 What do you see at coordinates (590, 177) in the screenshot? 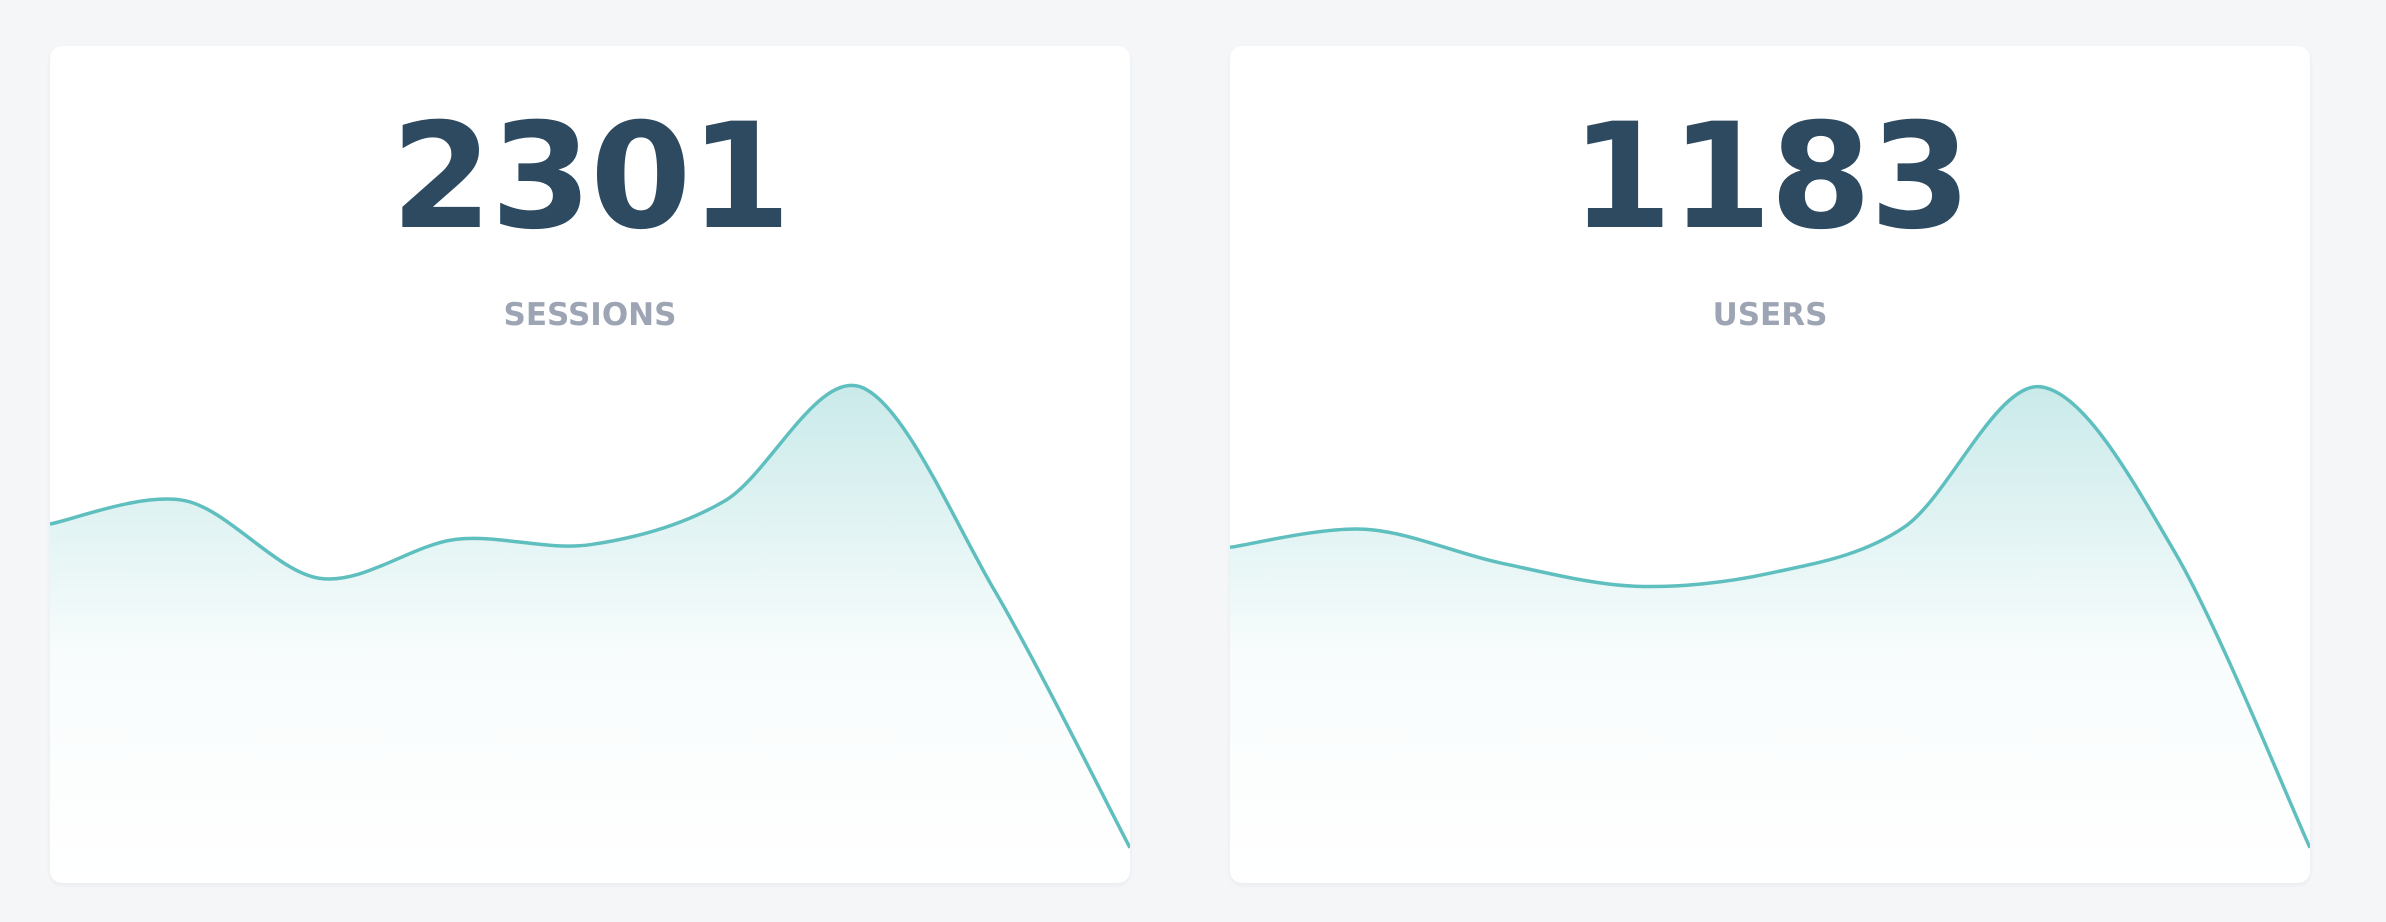
I see `sessions-value: 2301` at bounding box center [590, 177].